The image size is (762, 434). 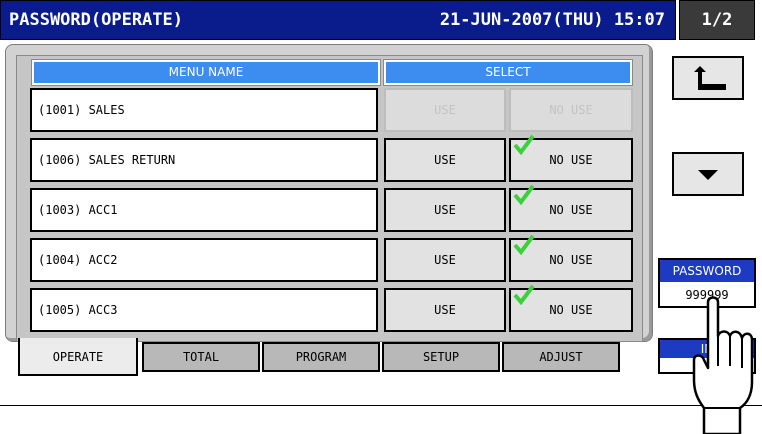 What do you see at coordinates (96, 20) in the screenshot?
I see `screen-title: PASSWORD(OPERATE)` at bounding box center [96, 20].